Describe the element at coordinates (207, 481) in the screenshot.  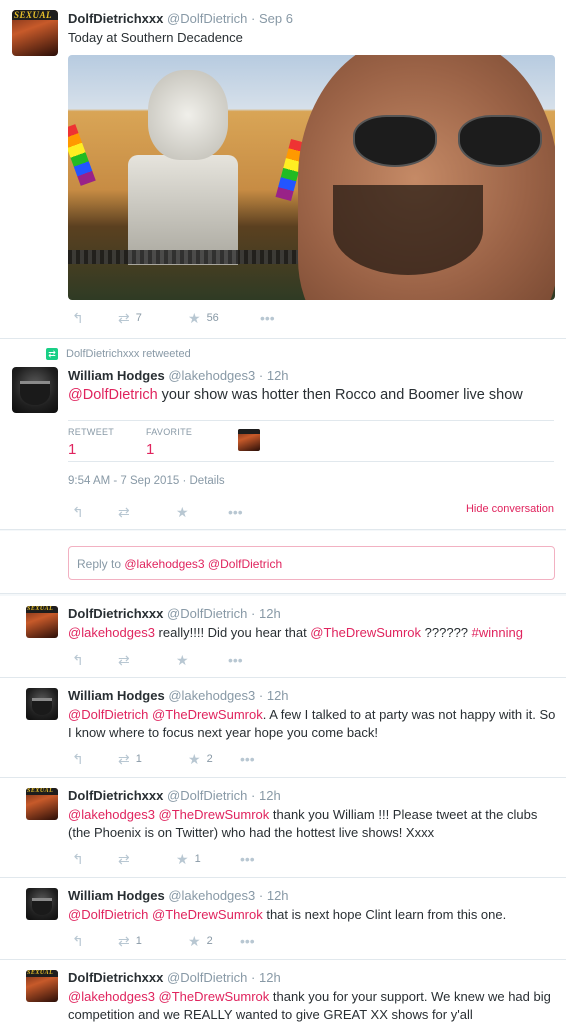
I see `details-link: Details` at that location.